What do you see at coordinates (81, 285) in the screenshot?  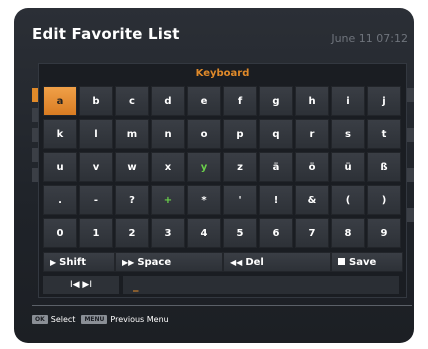 I see `cursor-nav-button: I◀ ▶I` at bounding box center [81, 285].